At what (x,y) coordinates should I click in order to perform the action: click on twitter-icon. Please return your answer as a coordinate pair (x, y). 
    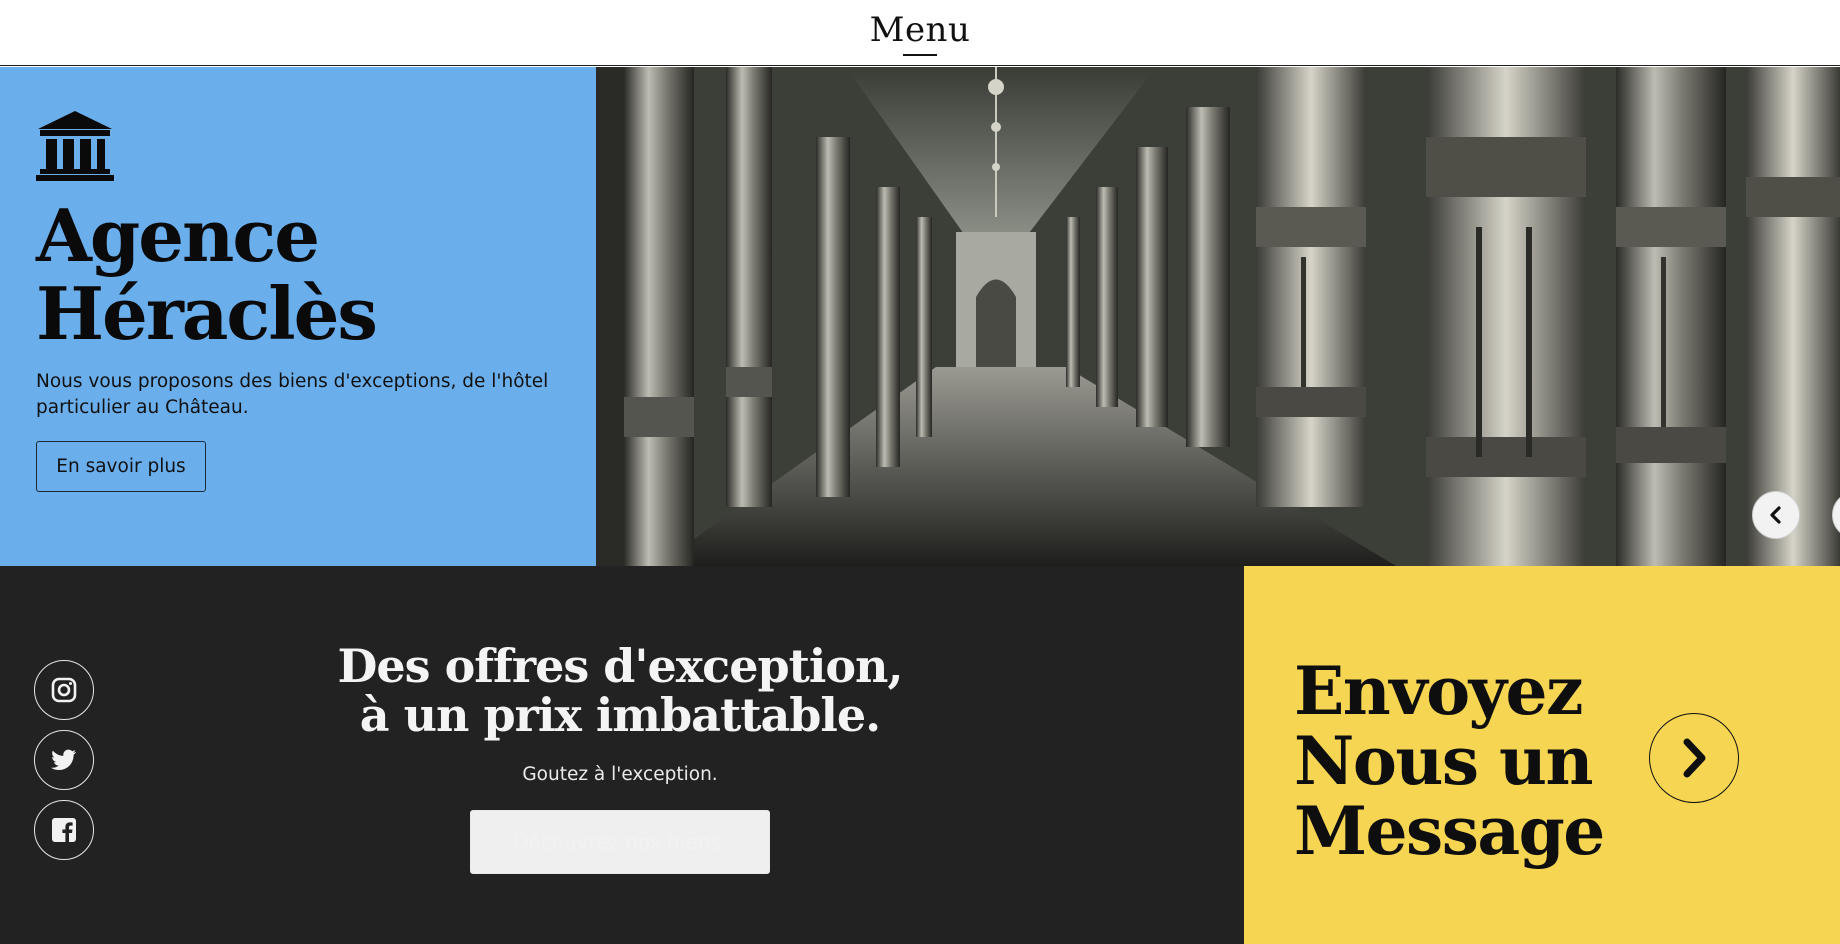
    Looking at the image, I should click on (64, 759).